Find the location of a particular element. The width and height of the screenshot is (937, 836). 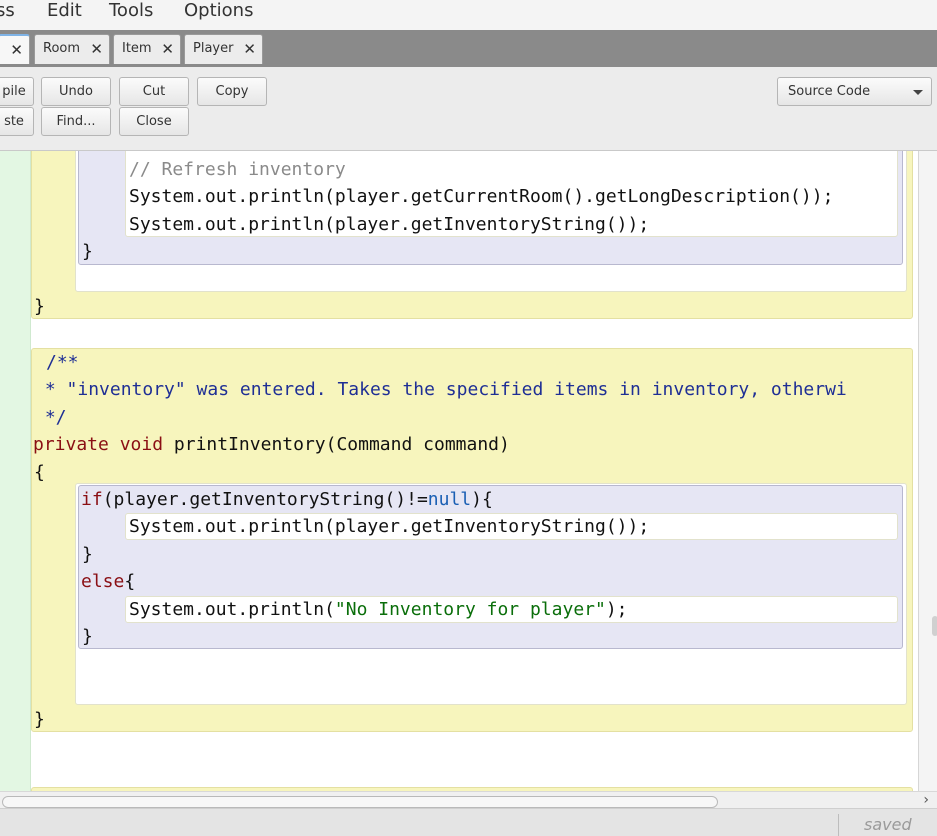

tab-room: Room ✕ is located at coordinates (72, 49).